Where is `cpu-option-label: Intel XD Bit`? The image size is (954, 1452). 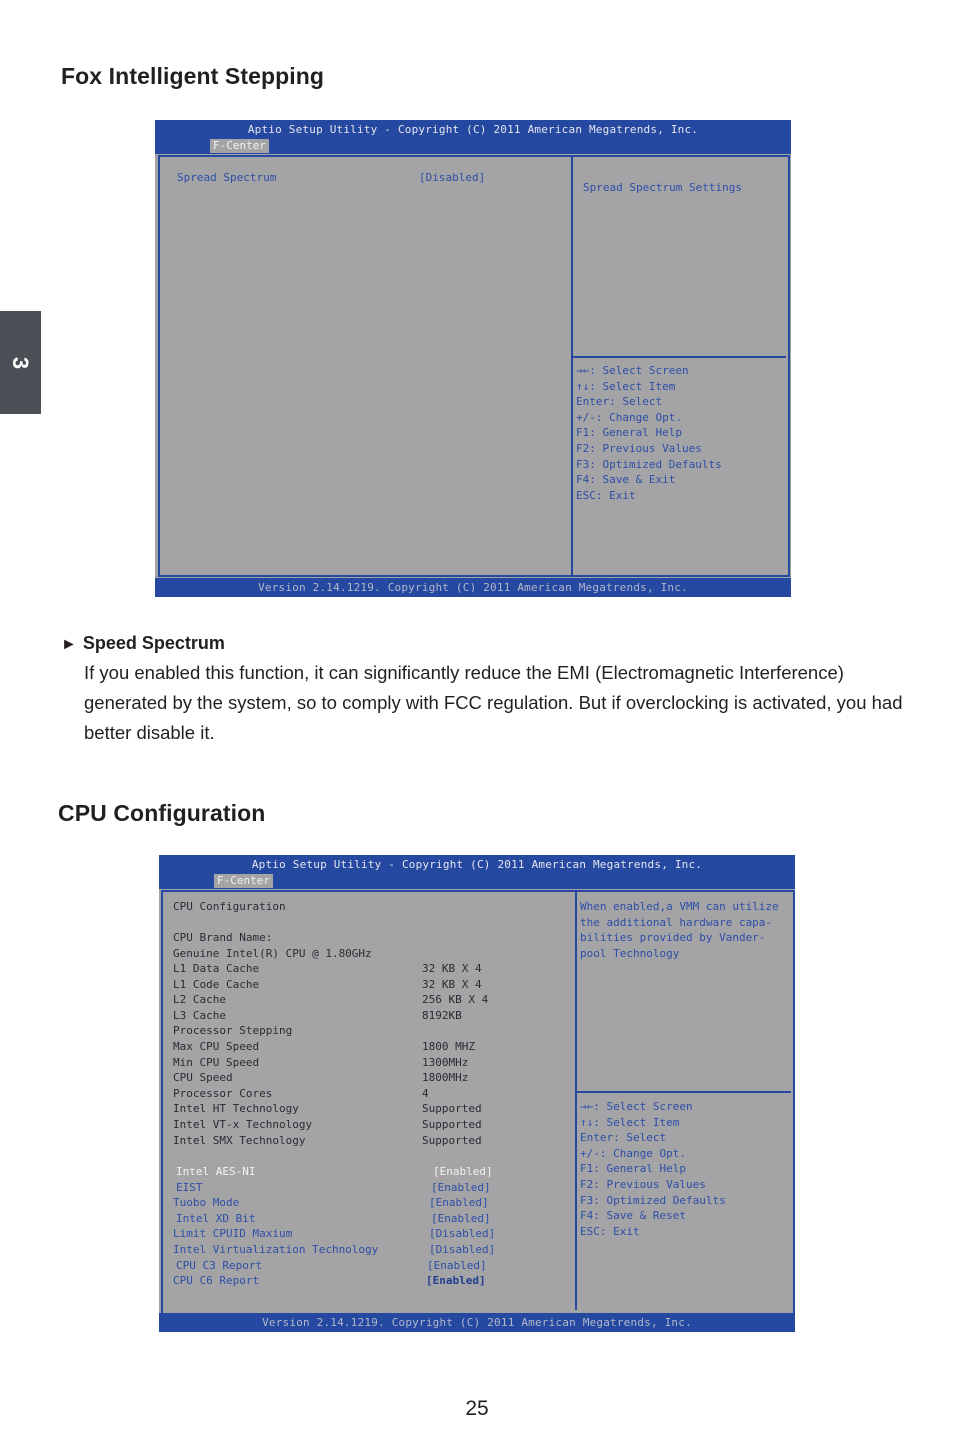 cpu-option-label: Intel XD Bit is located at coordinates (215, 1219).